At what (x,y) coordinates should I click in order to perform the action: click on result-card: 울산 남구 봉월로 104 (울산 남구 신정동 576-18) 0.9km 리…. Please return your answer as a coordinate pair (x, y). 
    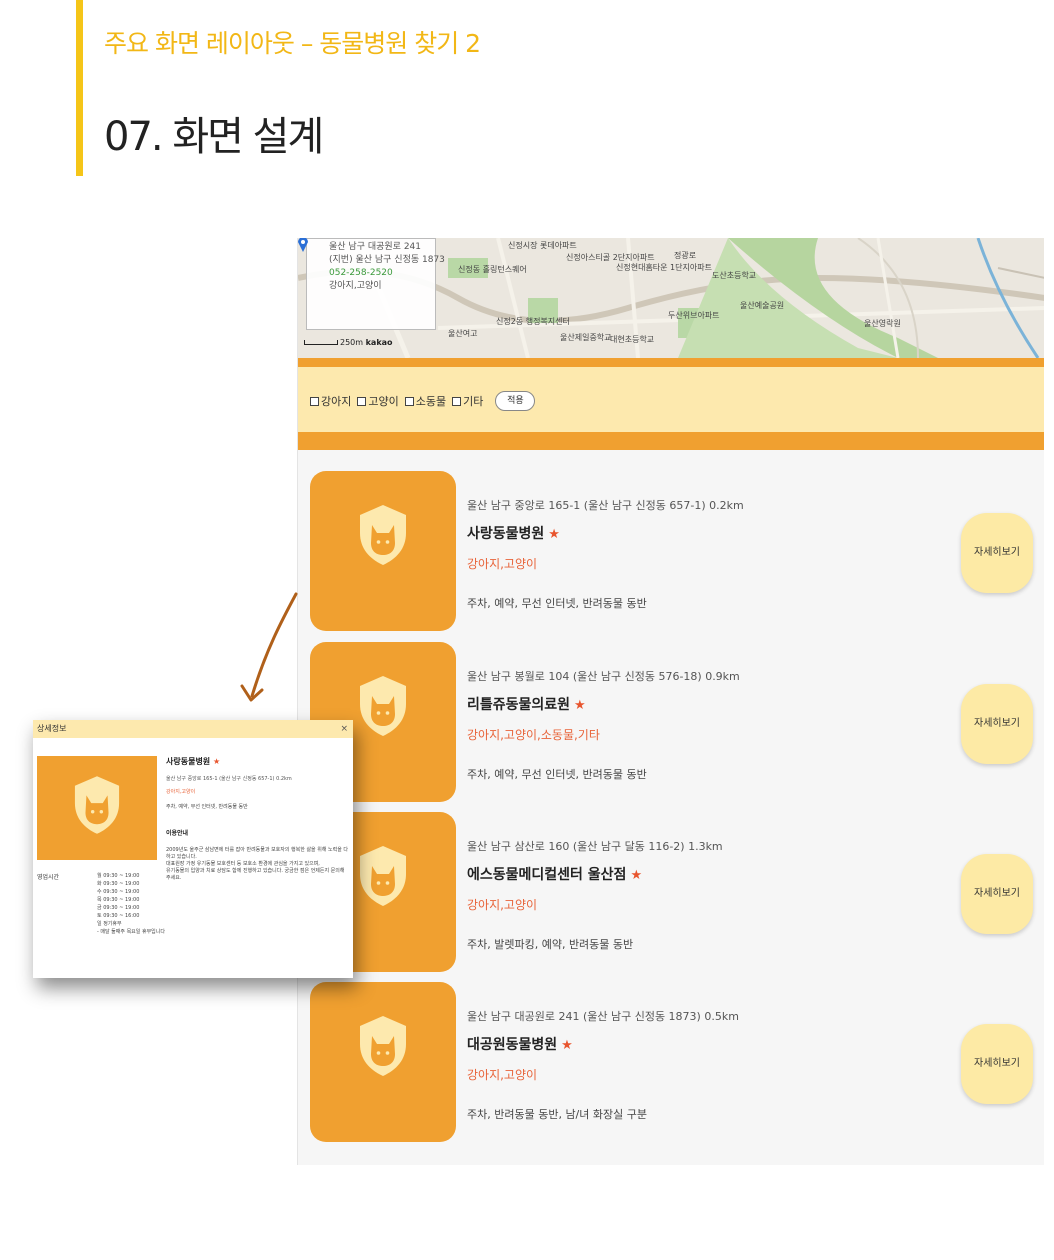
    Looking at the image, I should click on (671, 722).